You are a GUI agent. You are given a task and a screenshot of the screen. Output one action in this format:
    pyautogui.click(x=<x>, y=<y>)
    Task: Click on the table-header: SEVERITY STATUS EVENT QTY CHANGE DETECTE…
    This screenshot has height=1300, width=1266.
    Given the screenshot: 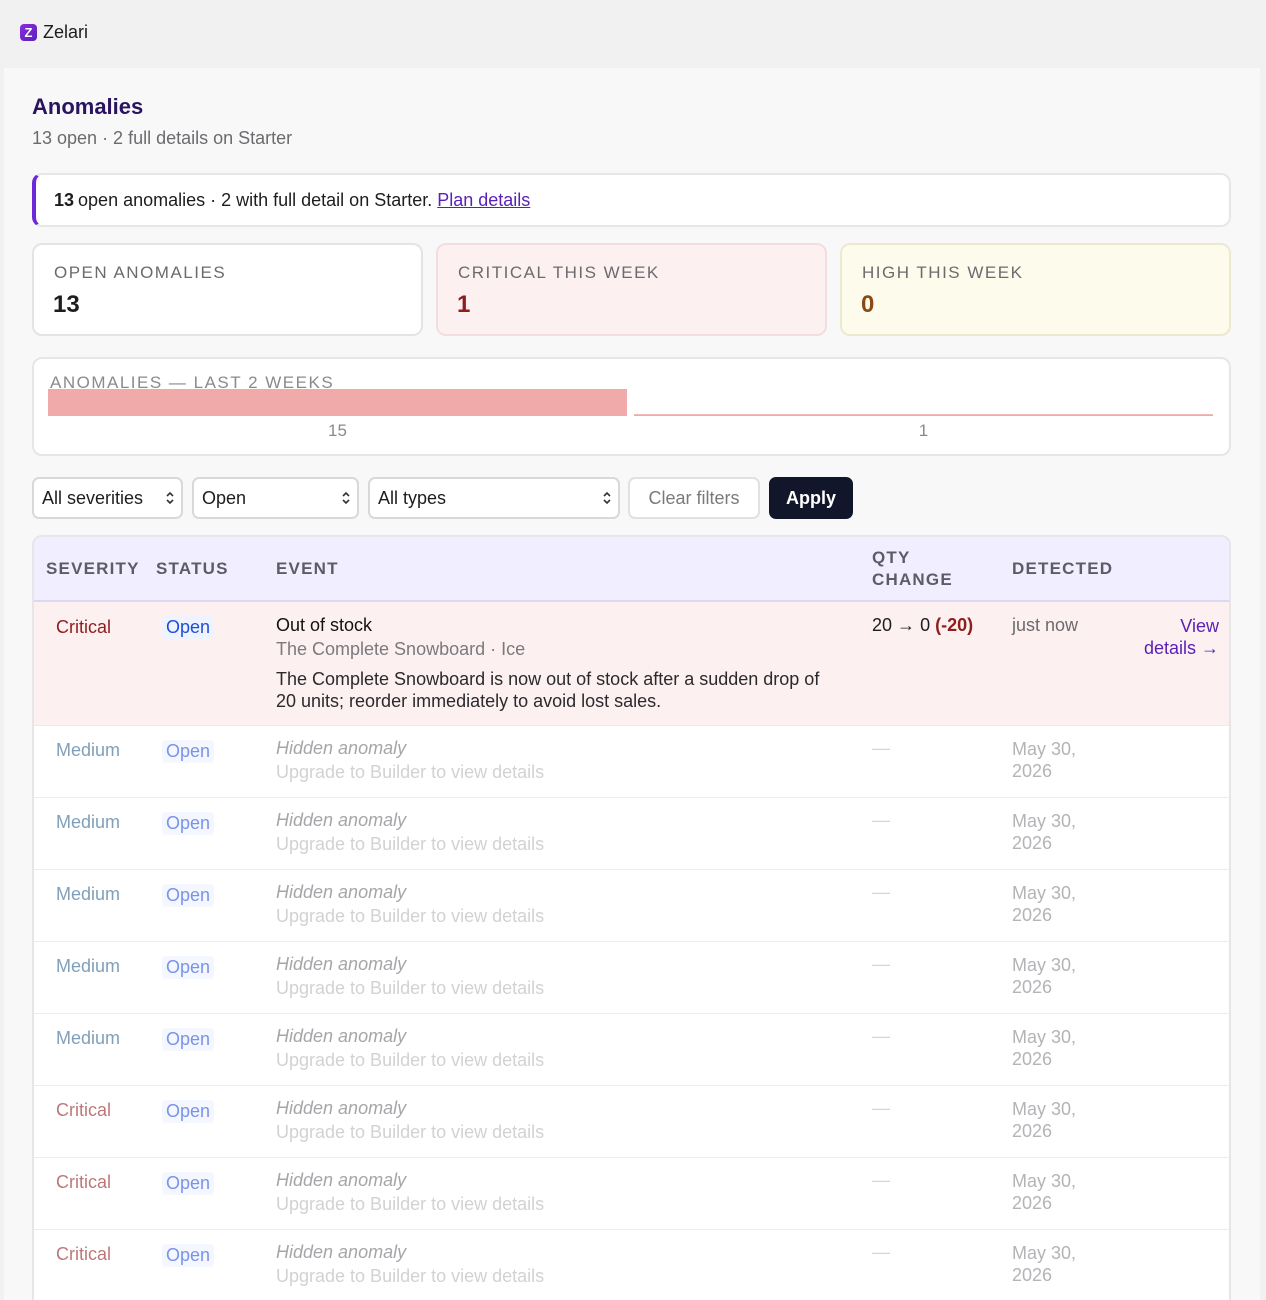 What is the action you would take?
    pyautogui.click(x=631, y=569)
    